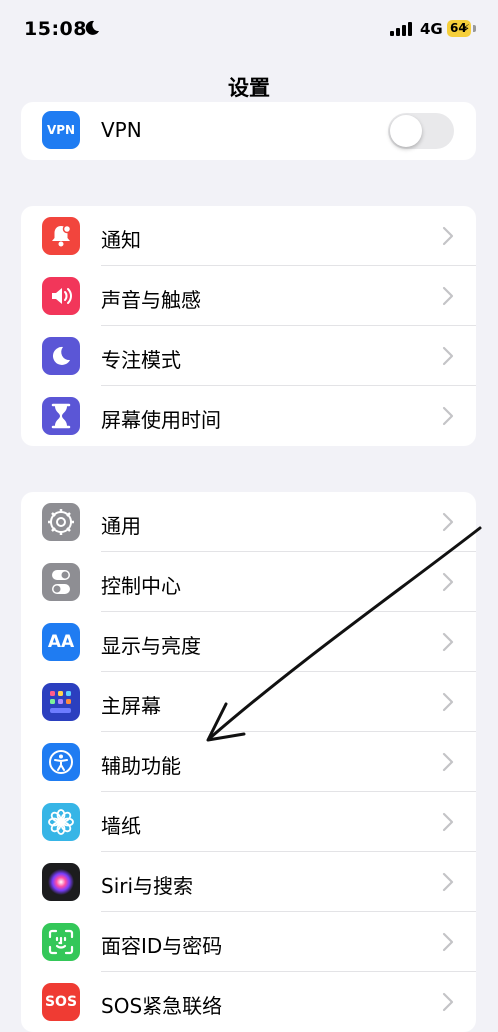 The width and height of the screenshot is (498, 1032). I want to click on siri-icon, so click(61, 882).